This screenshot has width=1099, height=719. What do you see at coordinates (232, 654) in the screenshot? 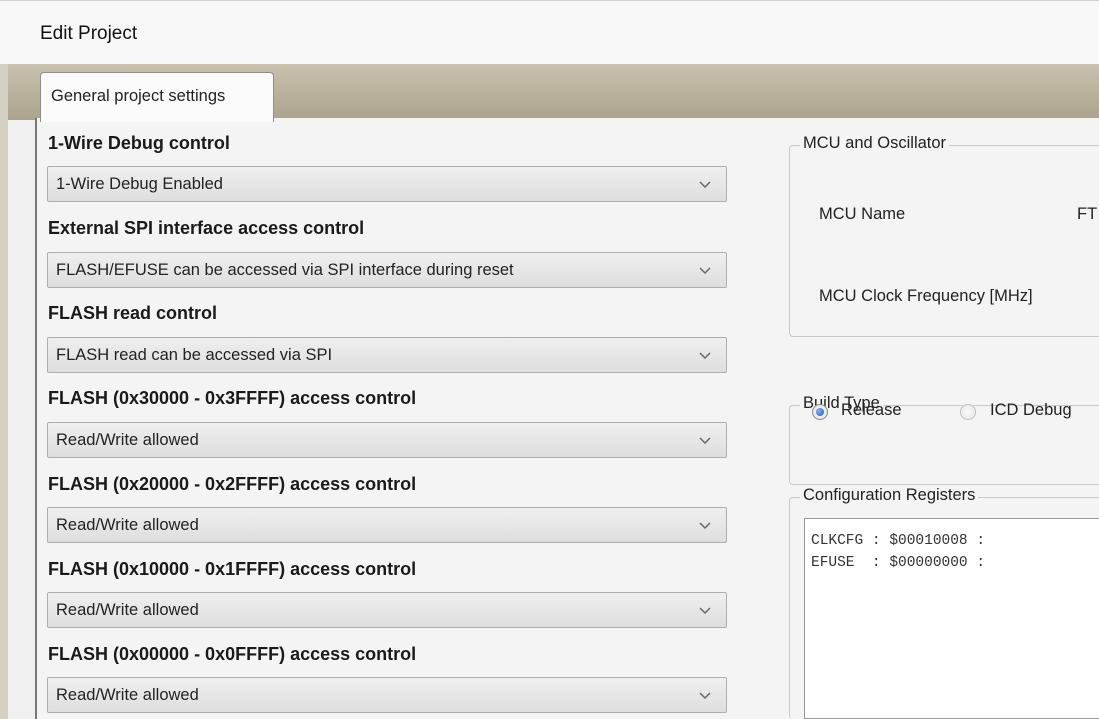
I see `setting-label-flash-00000: FLASH (0x00000 - 0x0FFFF) access control` at bounding box center [232, 654].